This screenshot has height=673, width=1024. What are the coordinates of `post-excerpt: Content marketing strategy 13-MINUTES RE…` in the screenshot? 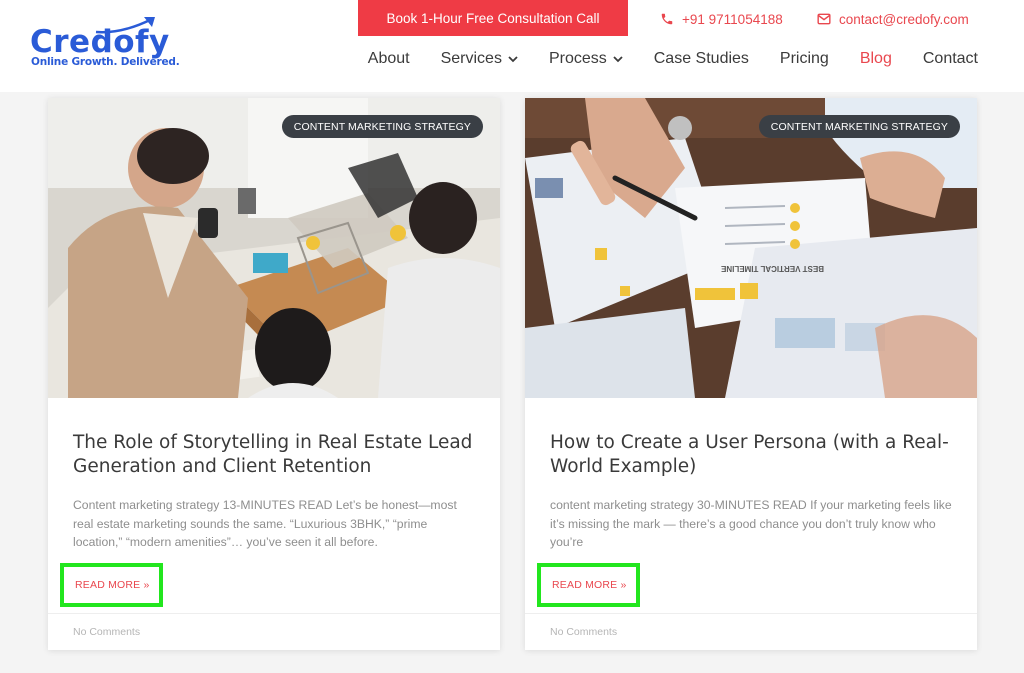 It's located at (265, 523).